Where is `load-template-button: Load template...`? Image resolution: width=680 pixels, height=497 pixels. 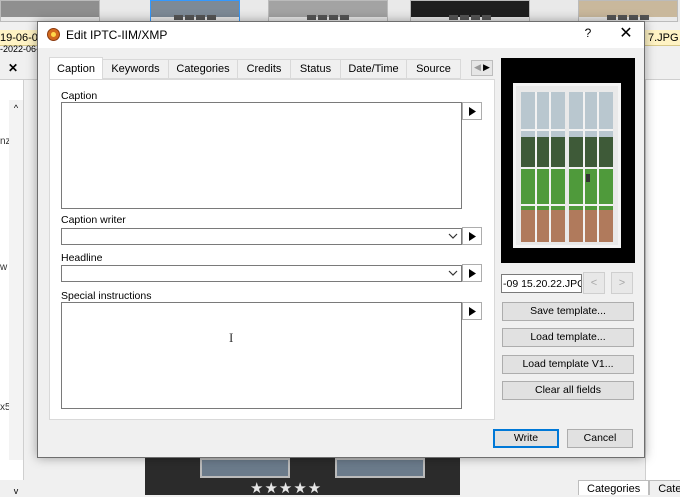
load-template-button: Load template... is located at coordinates (568, 337).